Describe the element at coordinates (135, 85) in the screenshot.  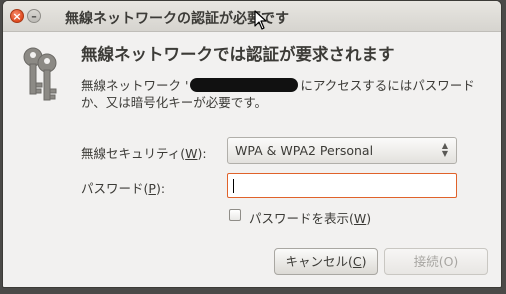
I see `message-prefix: 無線ネットワーク '` at that location.